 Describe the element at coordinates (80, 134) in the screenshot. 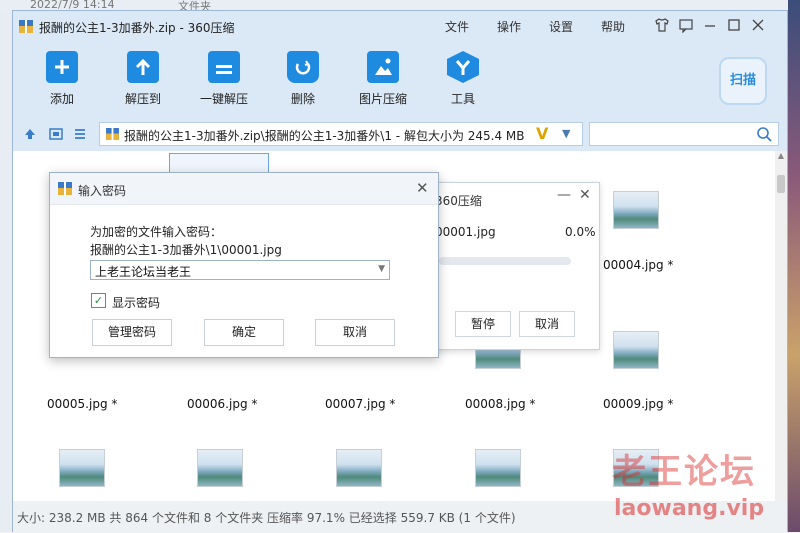

I see `list-view-icon` at that location.